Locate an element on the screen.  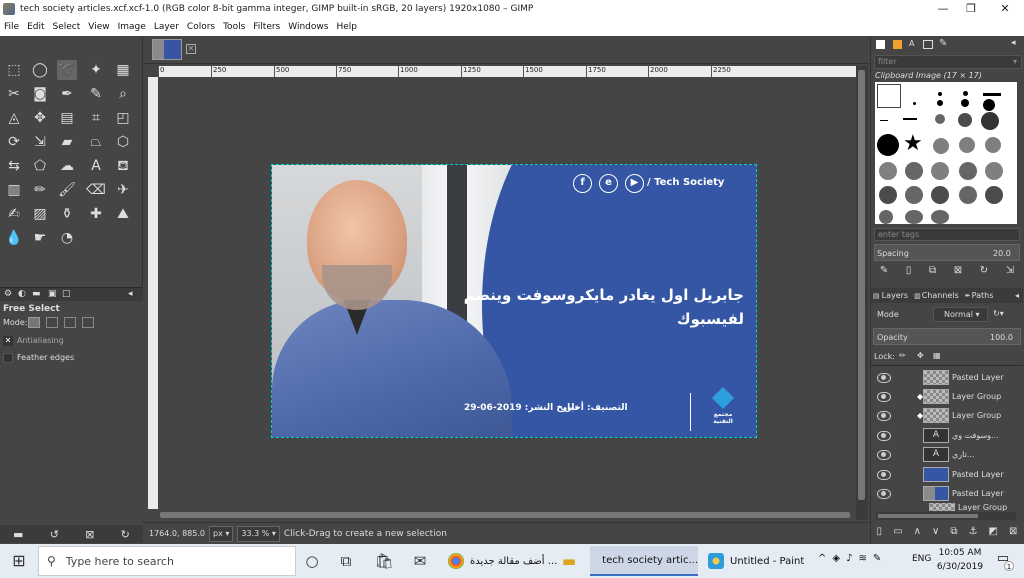
spacing-slider: Spacing 20.0 is located at coordinates (947, 252).